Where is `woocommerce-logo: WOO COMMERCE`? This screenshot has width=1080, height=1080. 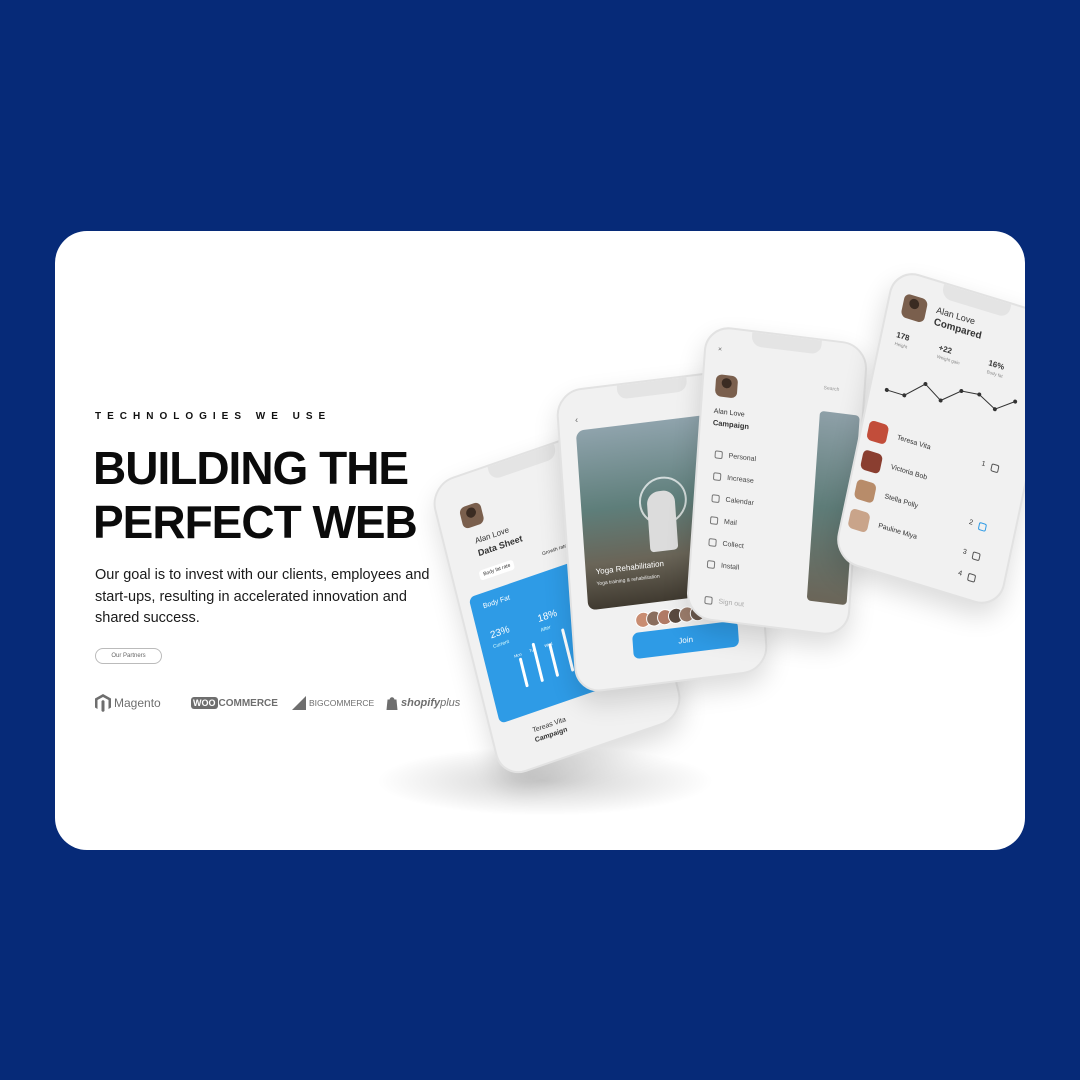 woocommerce-logo: WOO COMMERCE is located at coordinates (234, 703).